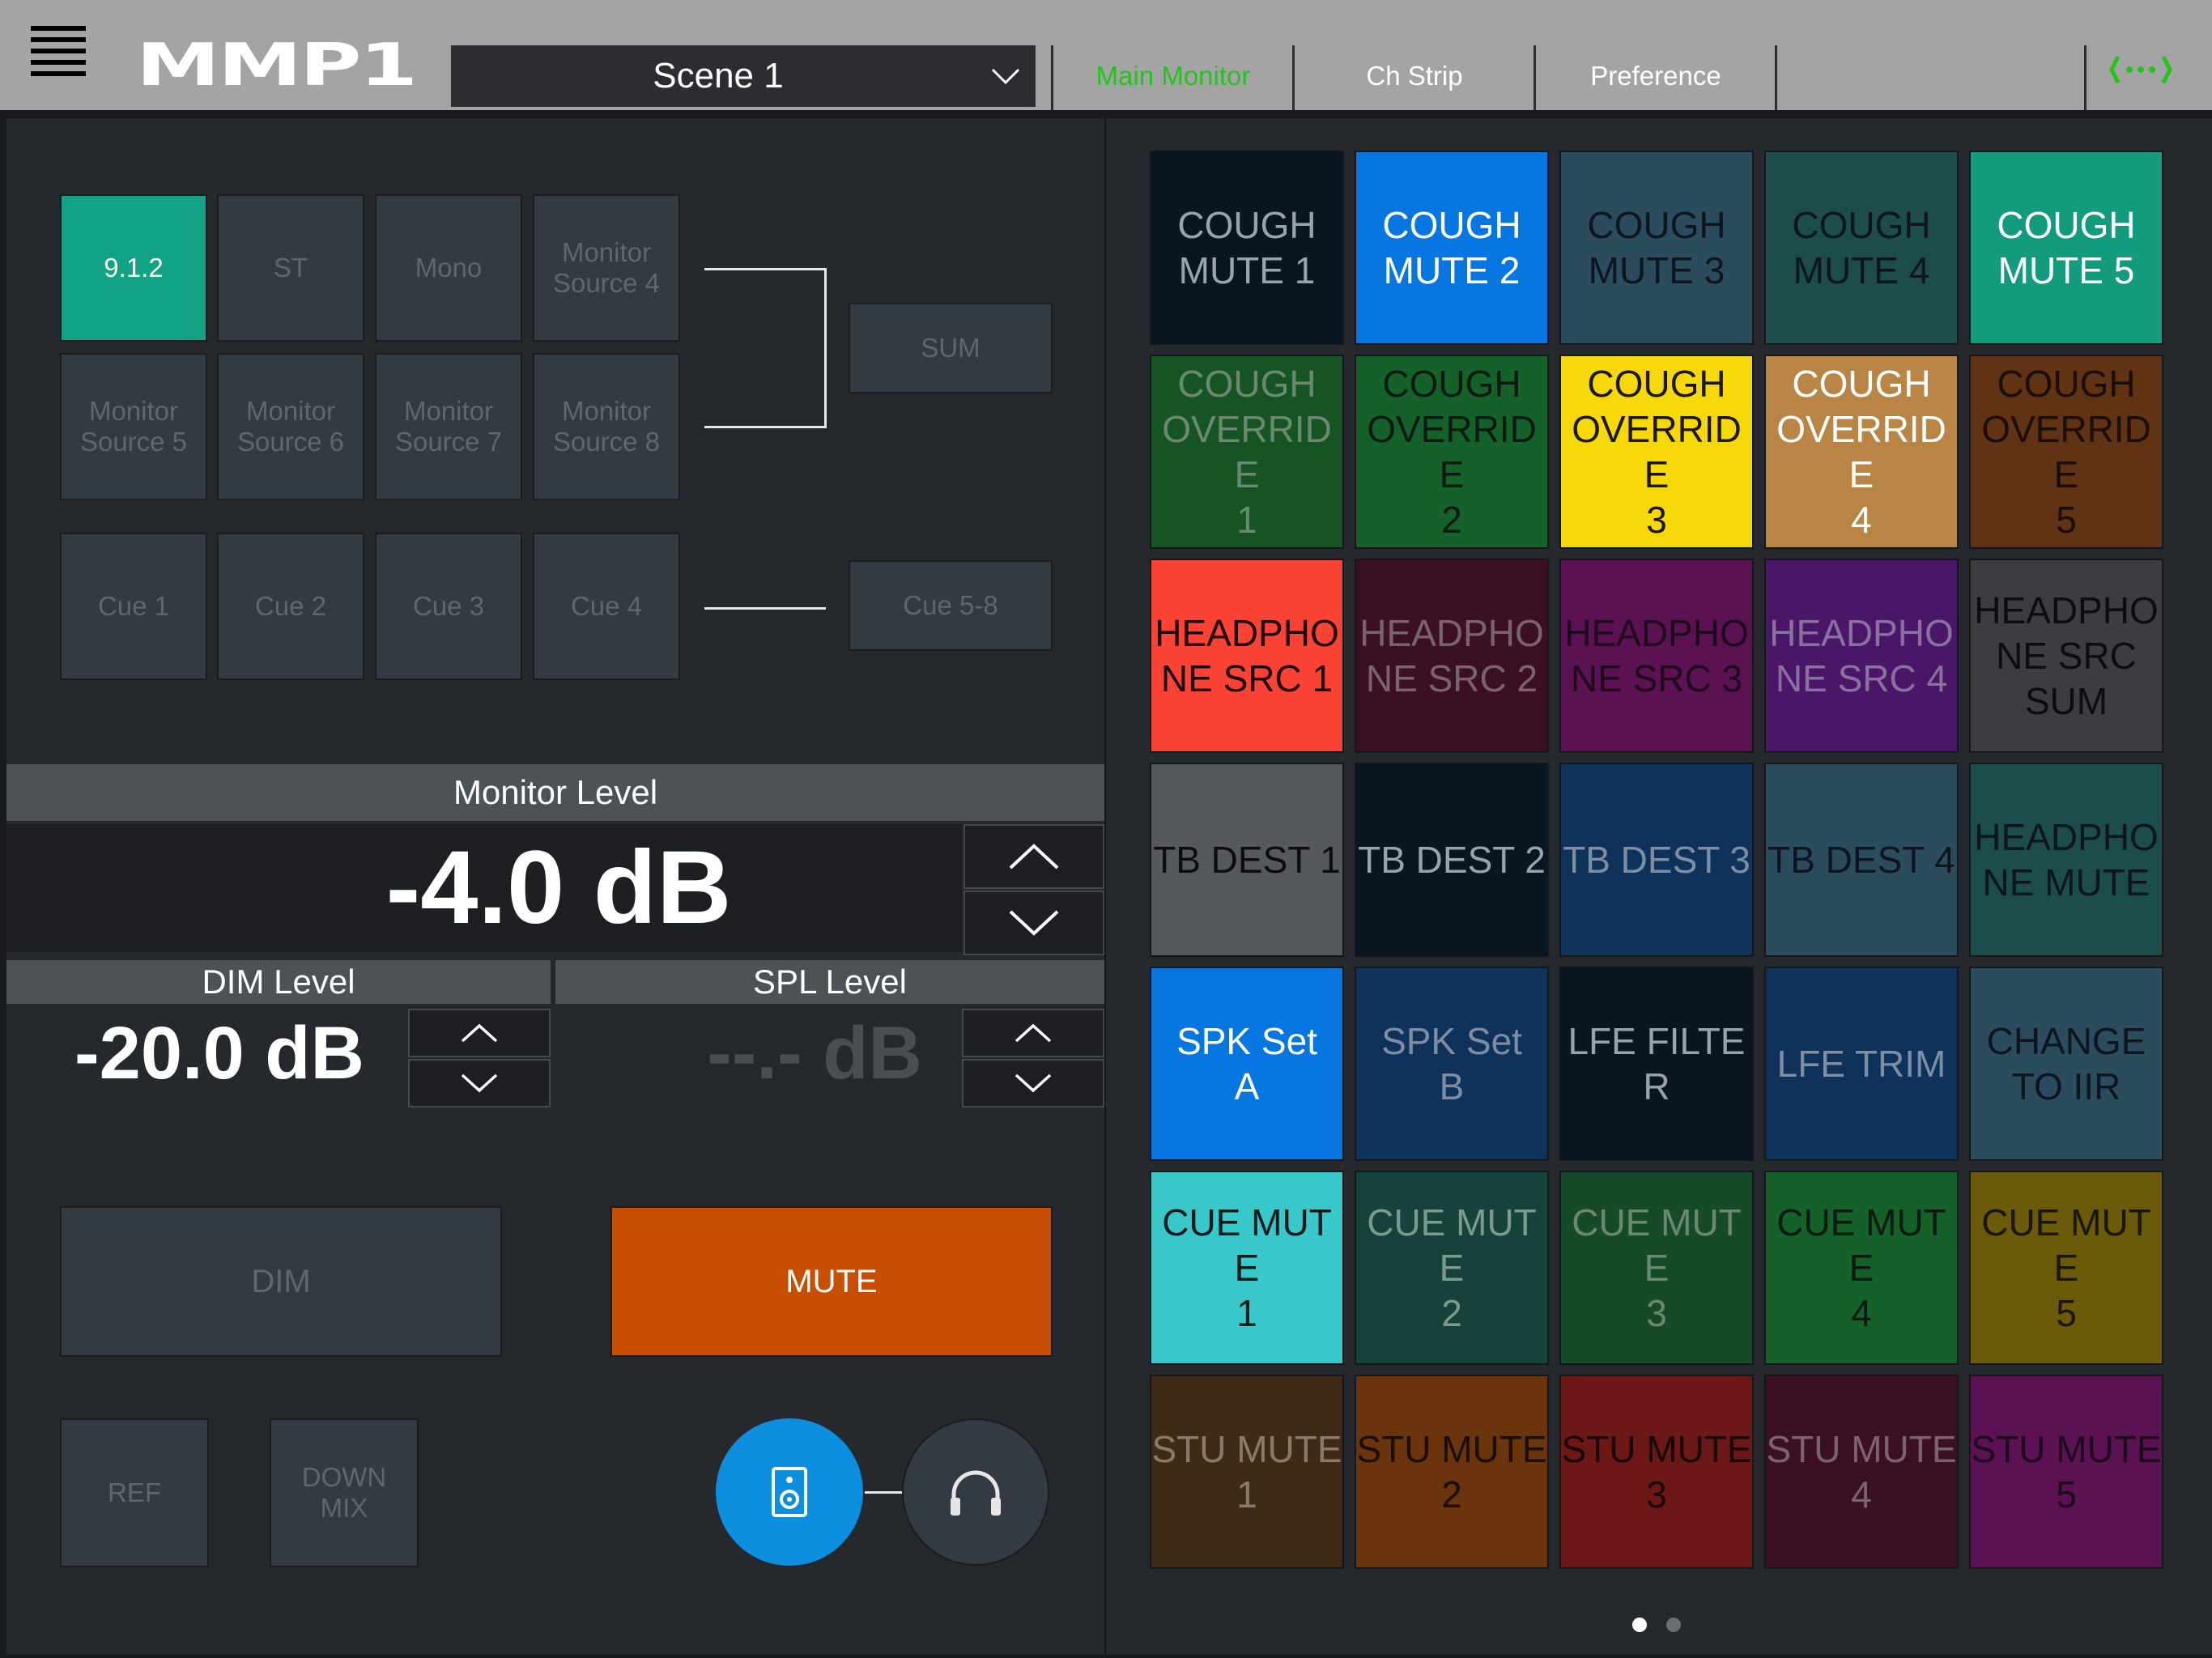 The height and width of the screenshot is (1658, 2212). What do you see at coordinates (281, 1281) in the screenshot?
I see `dim-button: DIM` at bounding box center [281, 1281].